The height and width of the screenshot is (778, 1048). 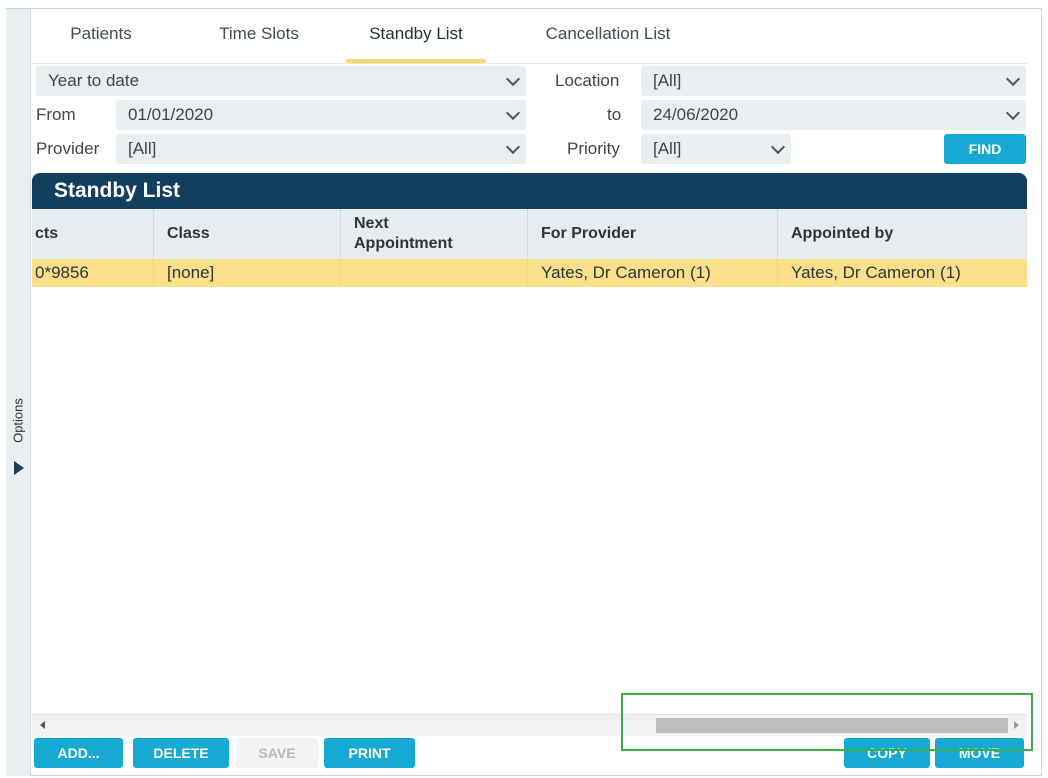 I want to click on print-button: PRINT, so click(x=369, y=753).